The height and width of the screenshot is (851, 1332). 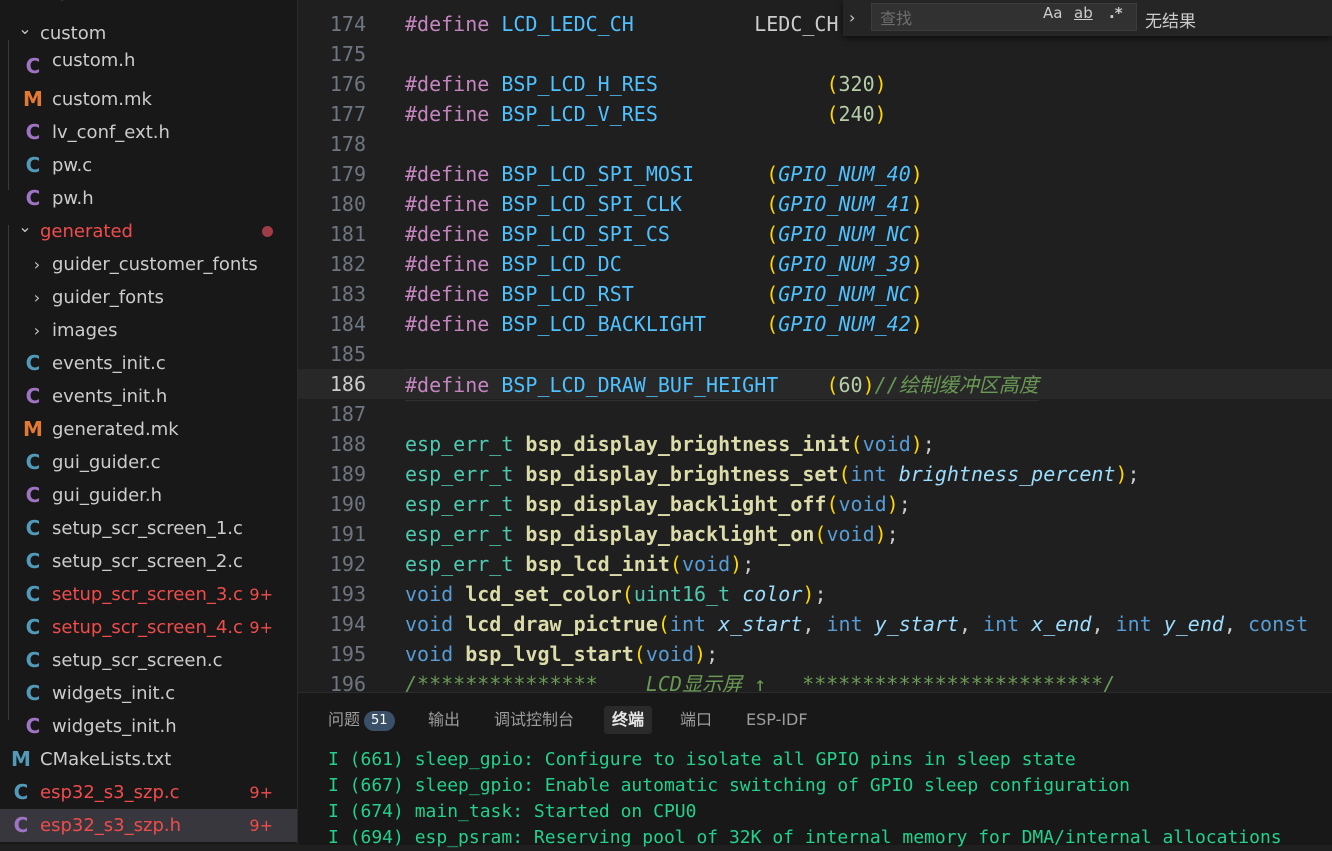 I want to click on panel-tab-label: 调试控制台, so click(x=534, y=719).